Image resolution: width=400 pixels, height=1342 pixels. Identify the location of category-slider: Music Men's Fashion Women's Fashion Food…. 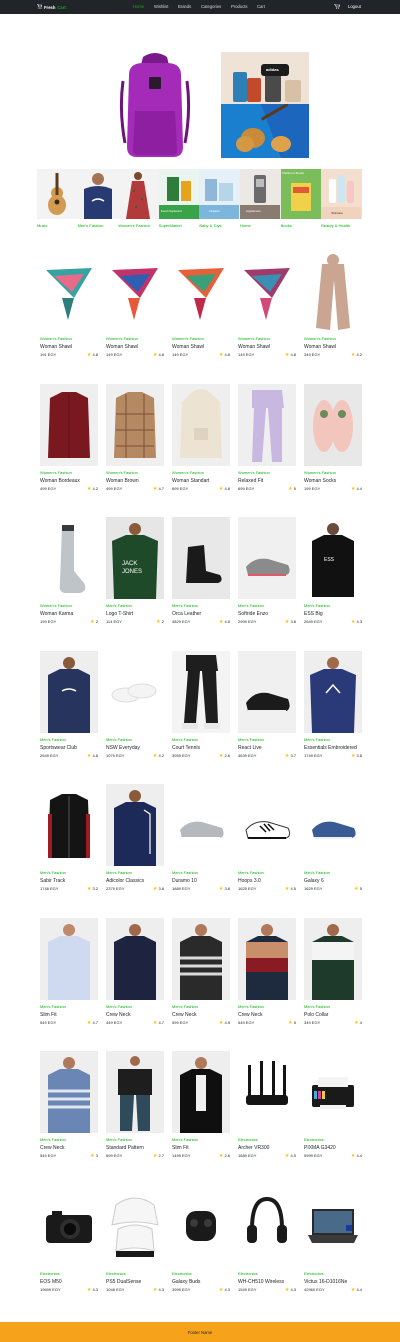
(199, 199).